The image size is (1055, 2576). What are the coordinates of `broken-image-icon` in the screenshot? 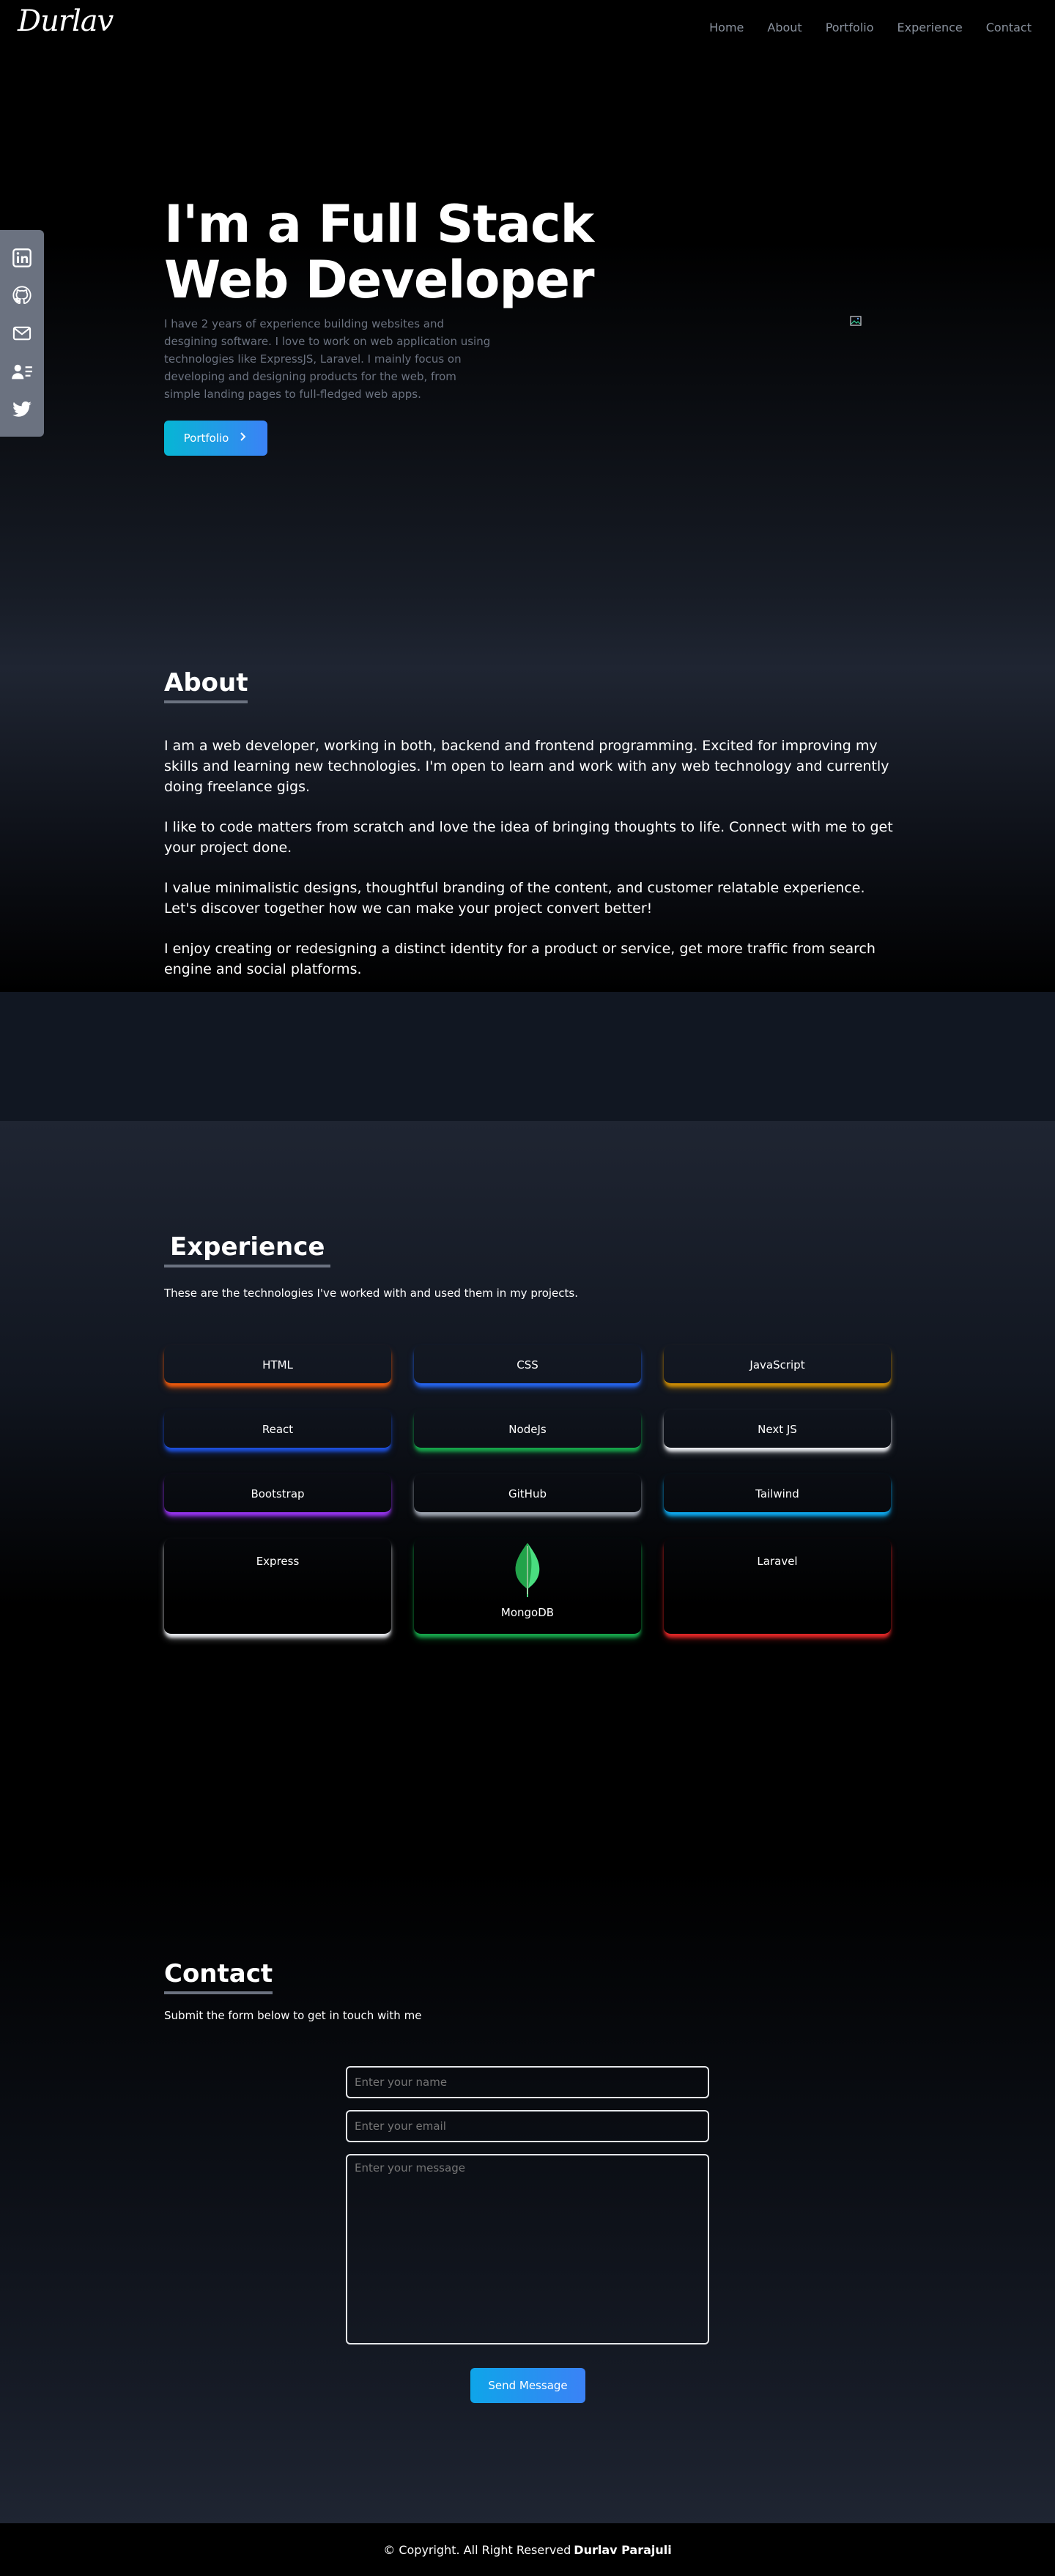 It's located at (856, 321).